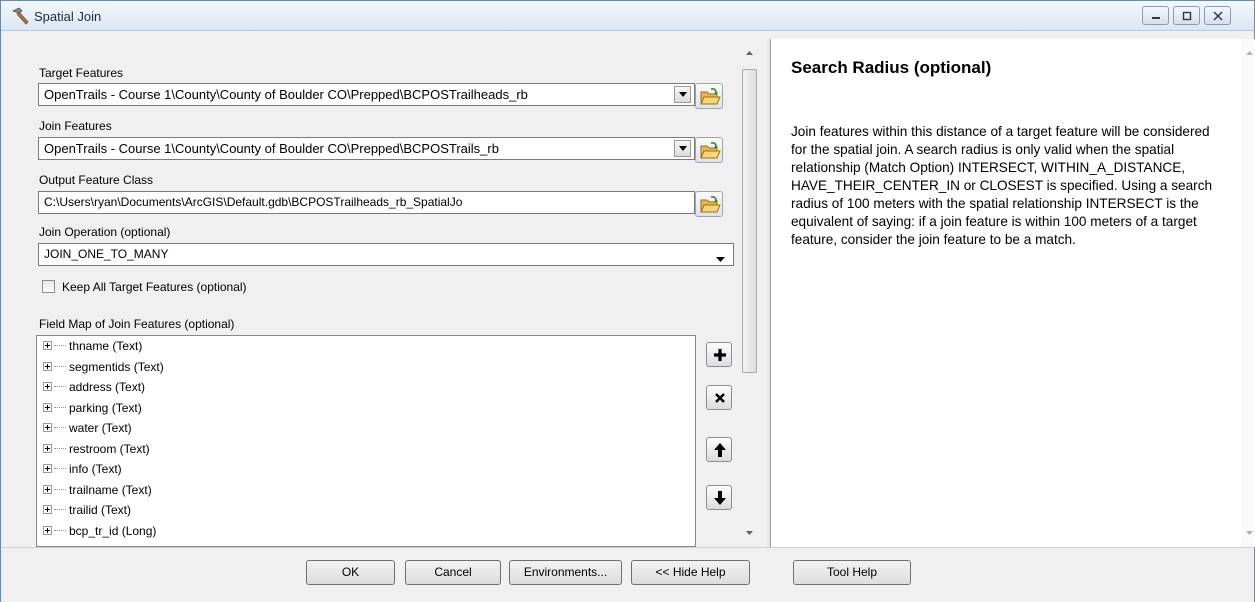 The image size is (1255, 602). Describe the element at coordinates (350, 572) in the screenshot. I see `ok-button: OK` at that location.